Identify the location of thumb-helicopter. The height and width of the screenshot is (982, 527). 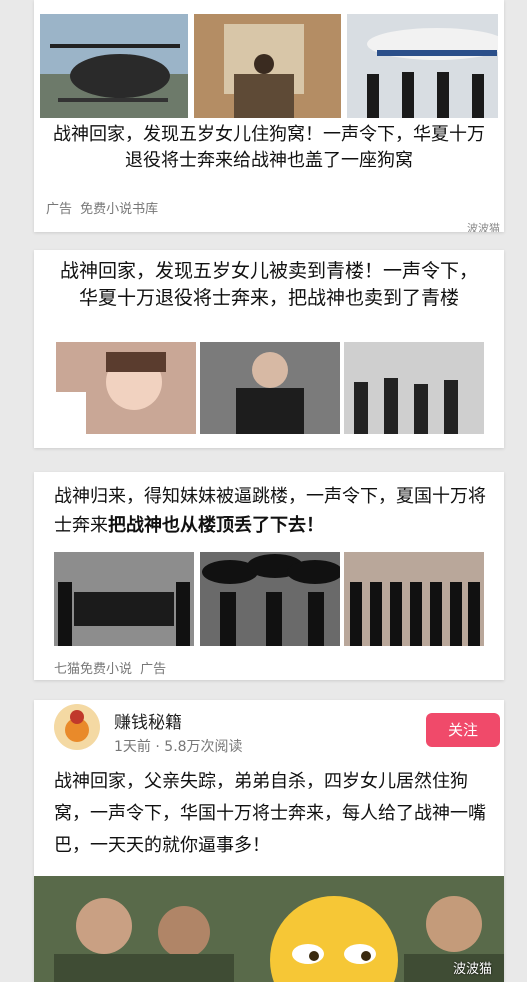
(114, 66).